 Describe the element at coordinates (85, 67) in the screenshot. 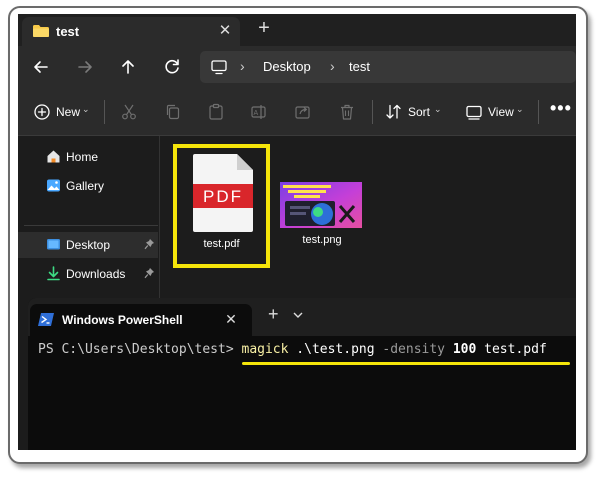

I see `forward-arrow-icon` at that location.